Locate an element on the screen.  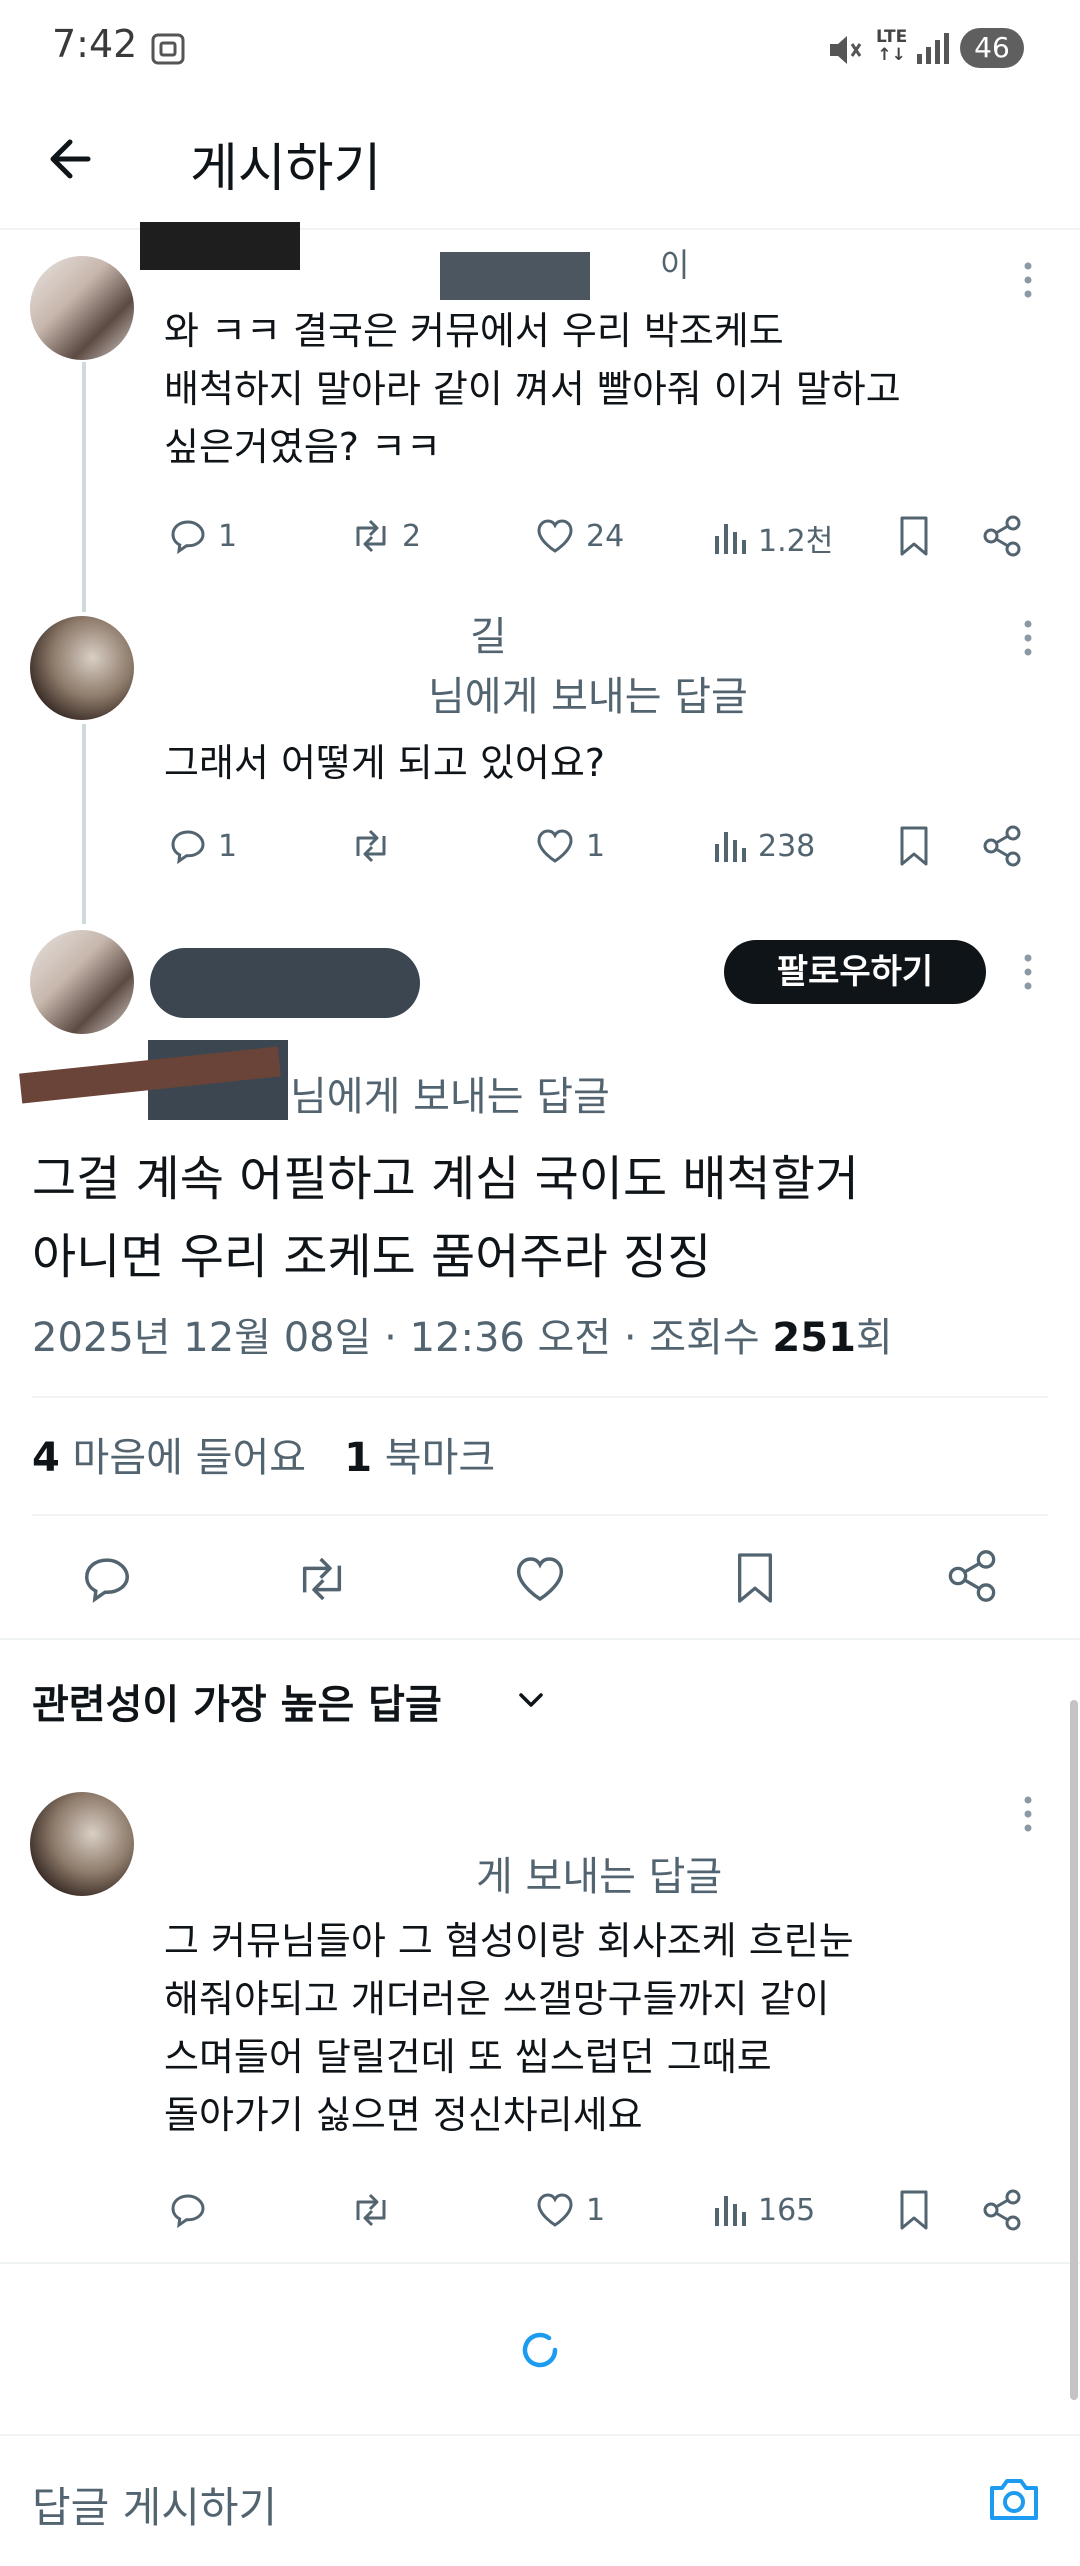
redacted-handle is located at coordinates (515, 276).